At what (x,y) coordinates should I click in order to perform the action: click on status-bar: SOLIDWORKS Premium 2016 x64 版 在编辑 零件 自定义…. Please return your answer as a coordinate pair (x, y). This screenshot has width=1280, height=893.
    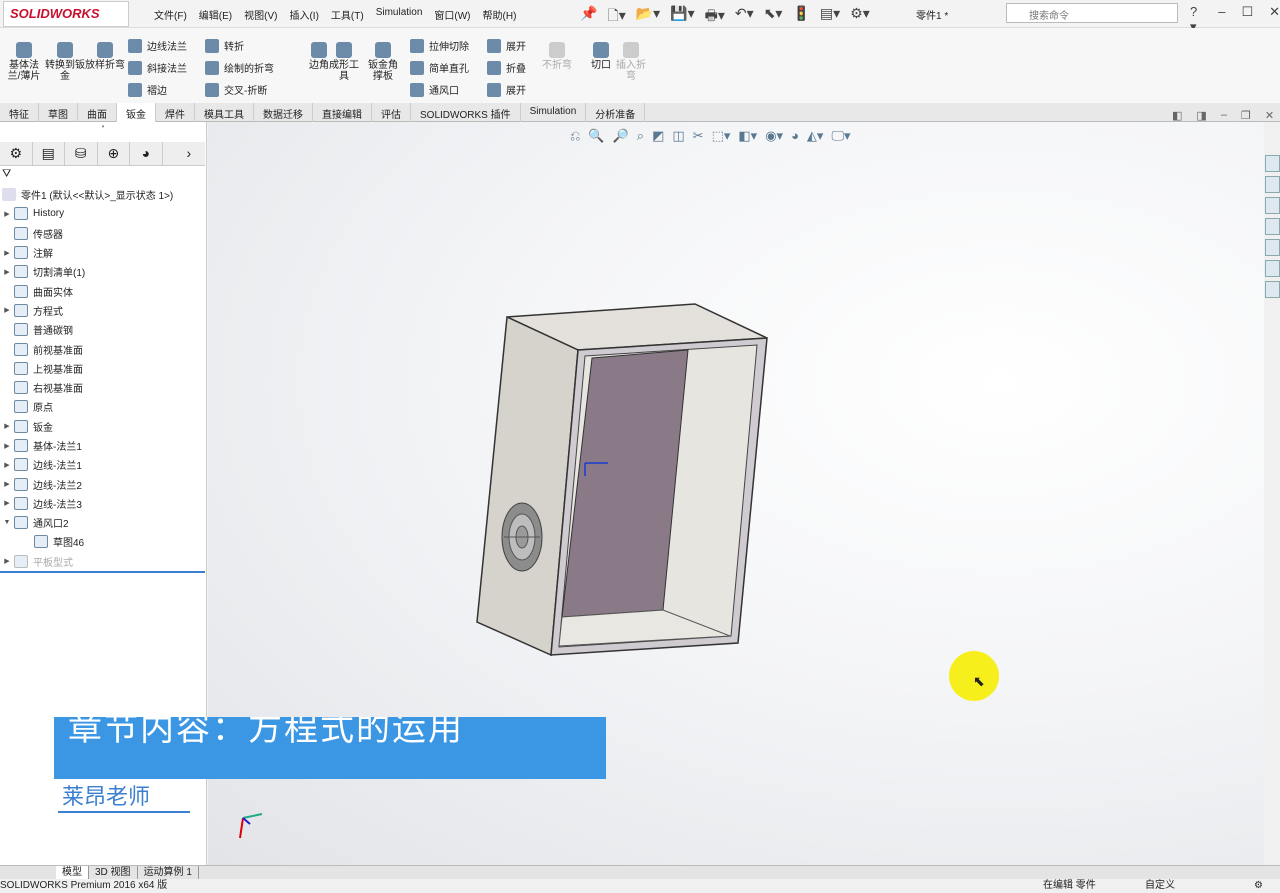
    Looking at the image, I should click on (640, 885).